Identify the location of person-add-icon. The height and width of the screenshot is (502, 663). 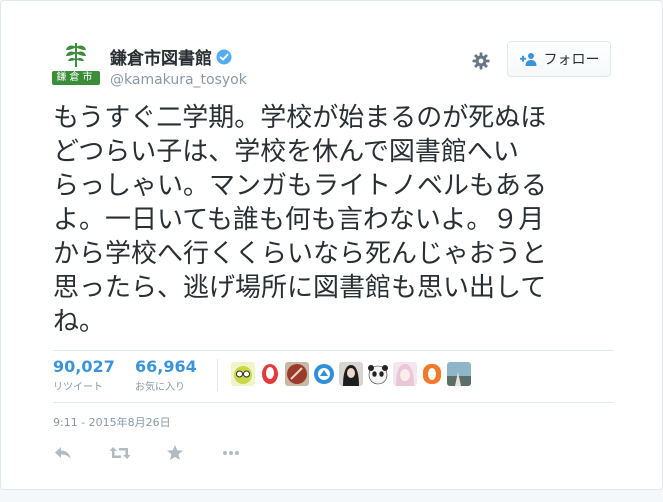
(527, 59).